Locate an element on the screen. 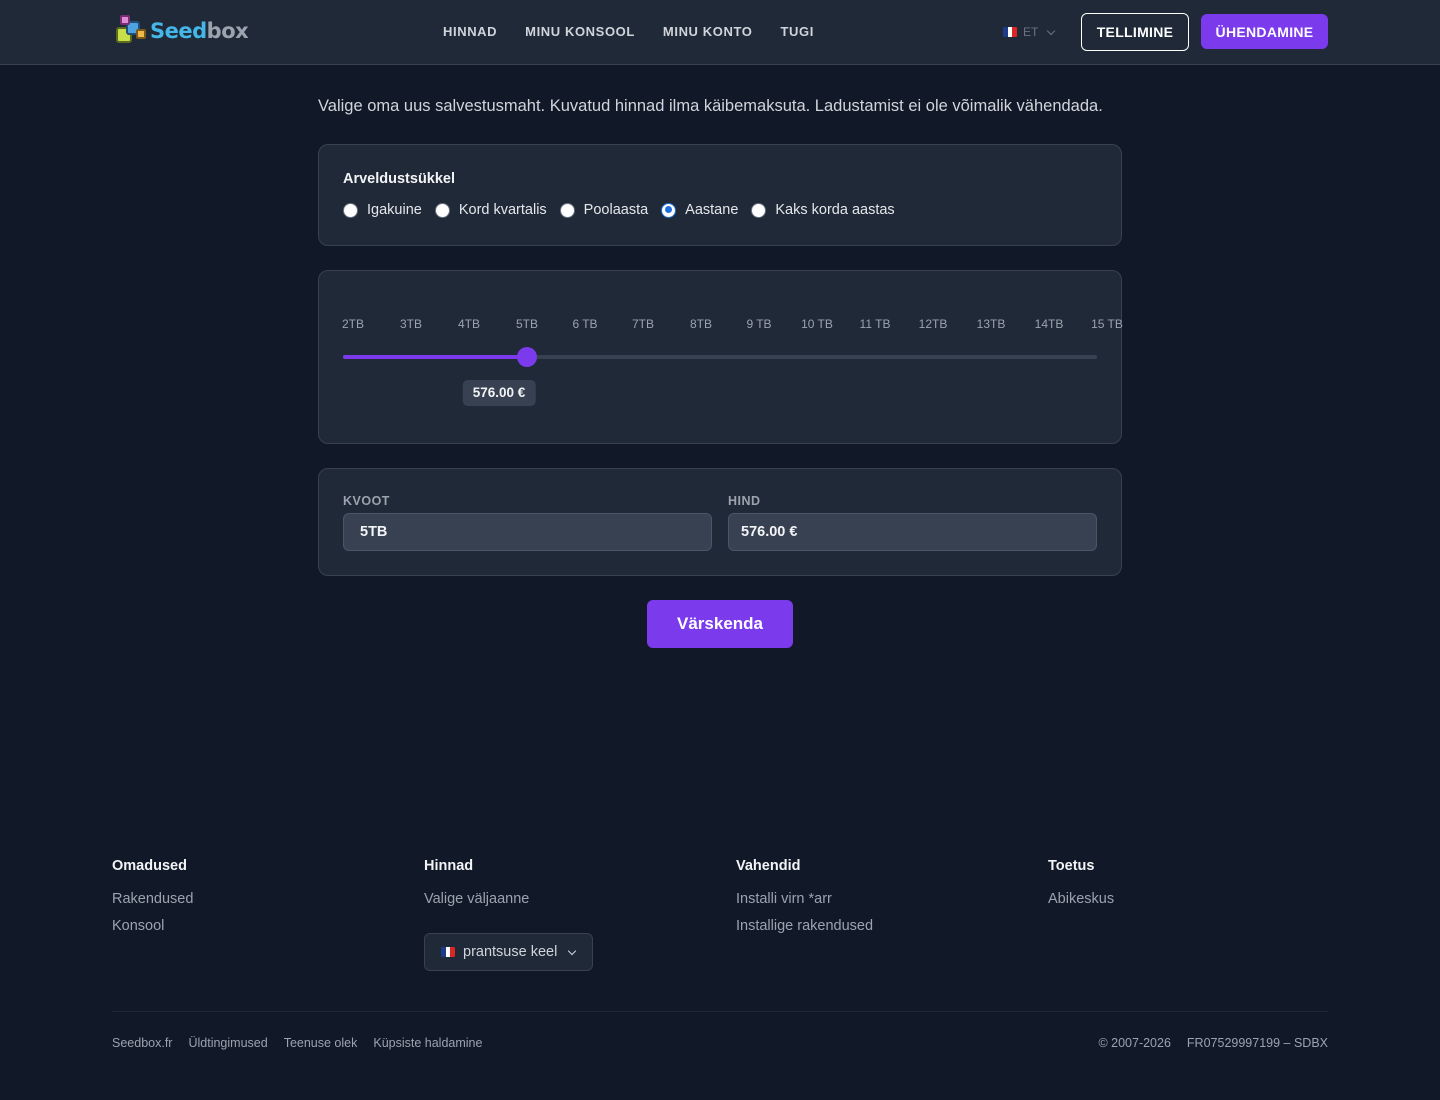 The image size is (1440, 1100). footer-language-select: prantsuse keel is located at coordinates (508, 952).